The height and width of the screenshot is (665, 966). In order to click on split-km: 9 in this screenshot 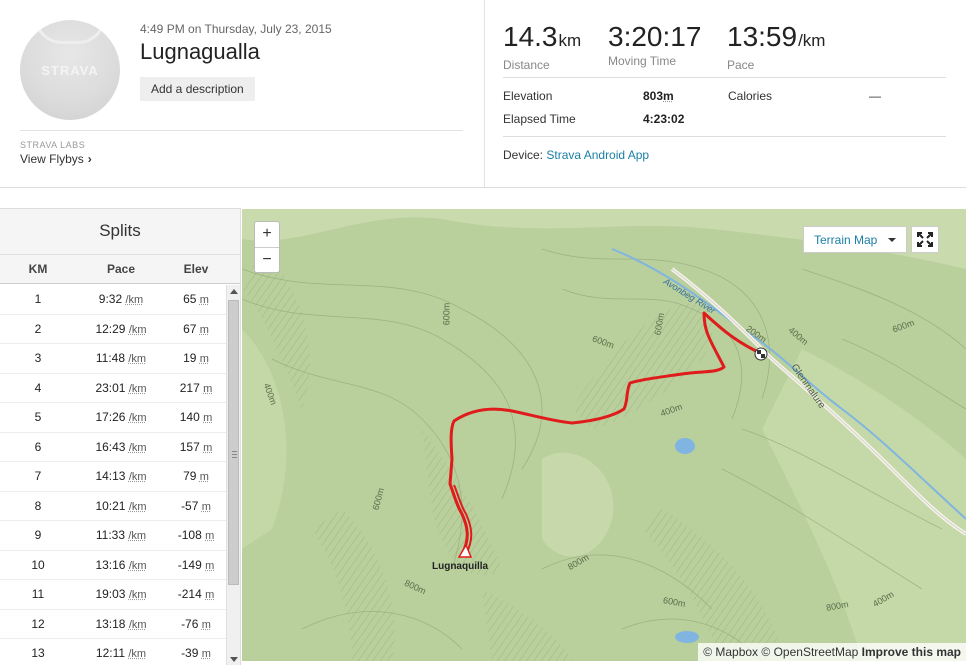, I will do `click(38, 535)`.